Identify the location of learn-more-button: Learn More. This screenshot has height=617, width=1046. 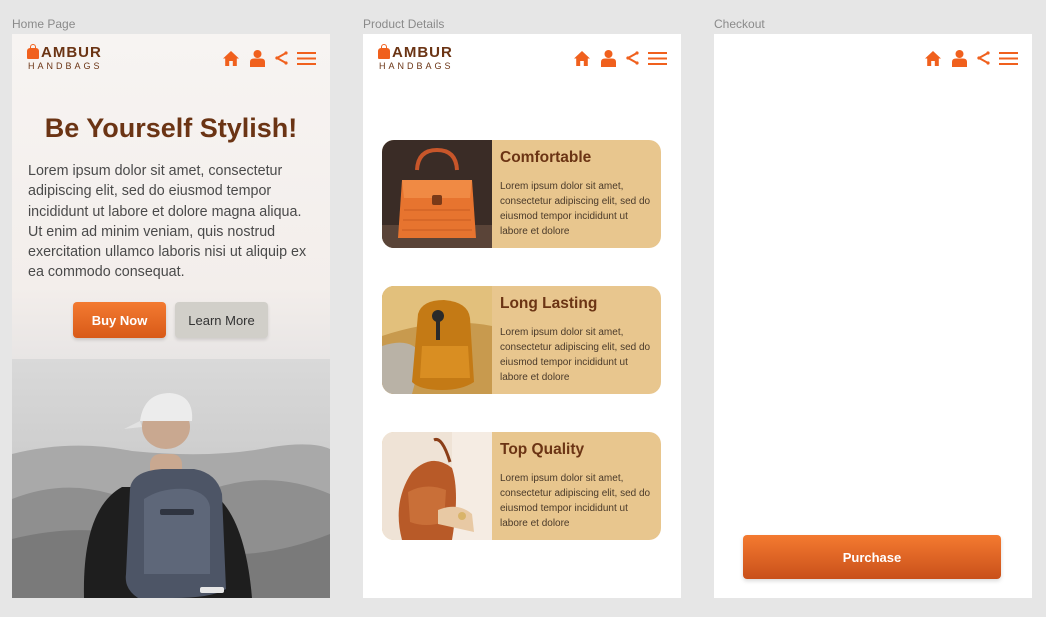
(221, 320).